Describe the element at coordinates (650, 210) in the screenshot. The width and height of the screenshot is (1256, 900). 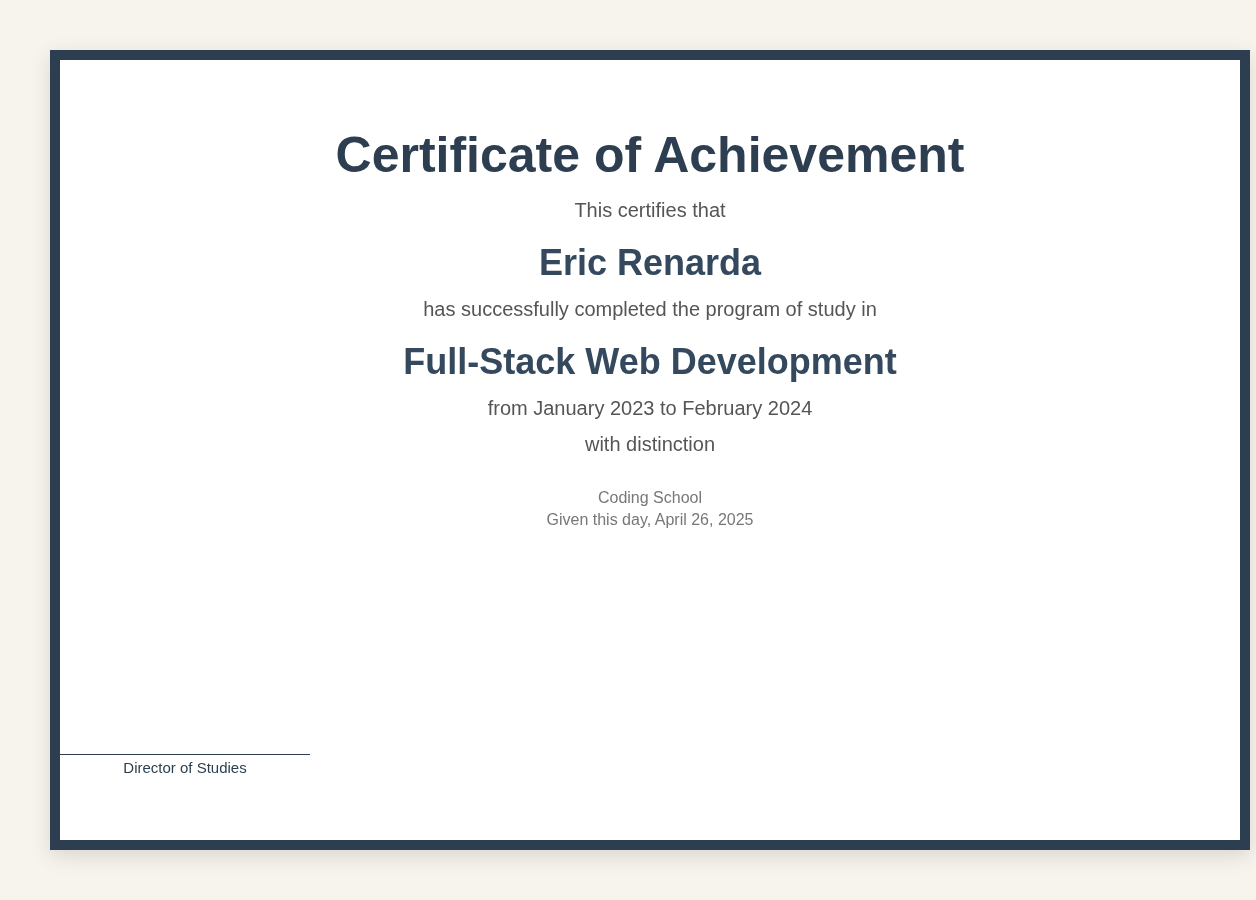
I see `intro-text: This certifies that` at that location.